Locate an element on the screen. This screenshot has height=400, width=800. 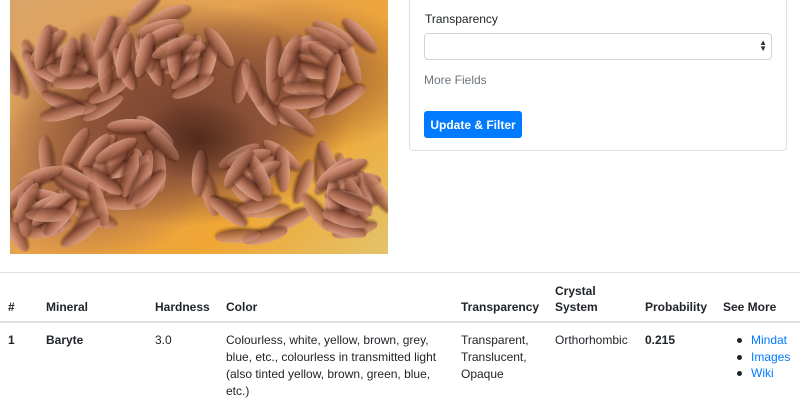
images-link: Images is located at coordinates (770, 357).